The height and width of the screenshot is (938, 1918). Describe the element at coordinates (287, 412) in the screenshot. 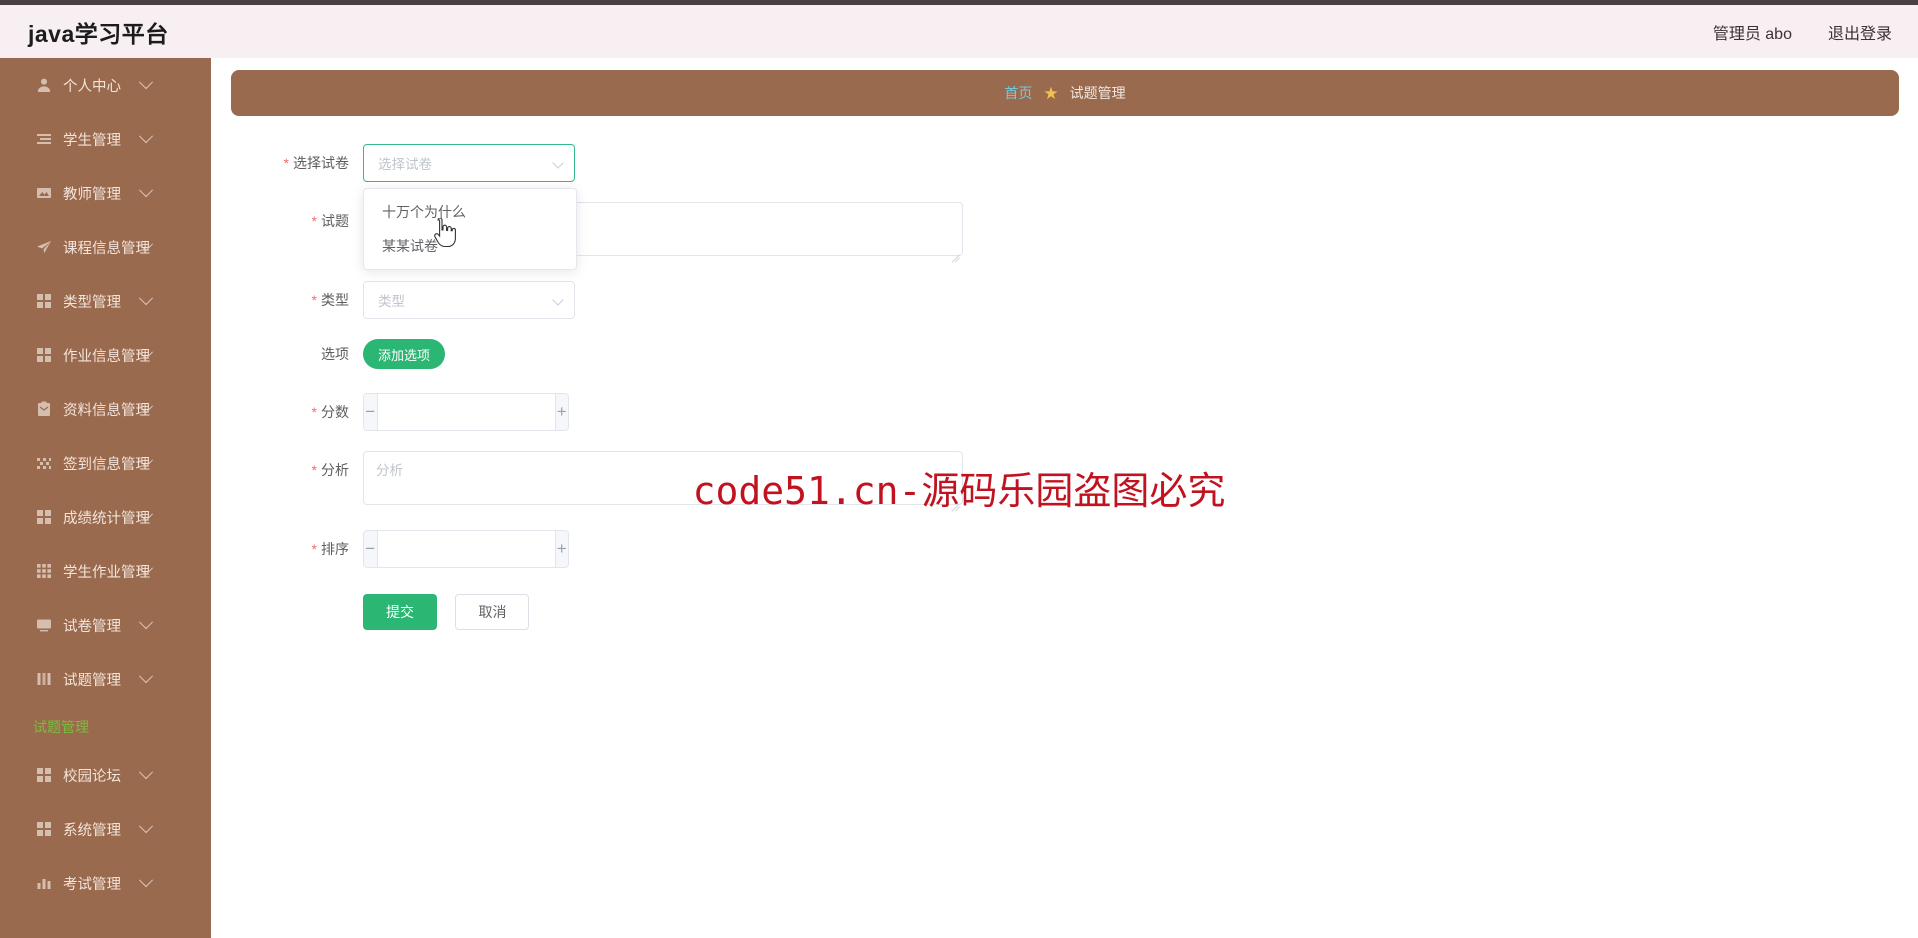

I see `score-label: 分数` at that location.